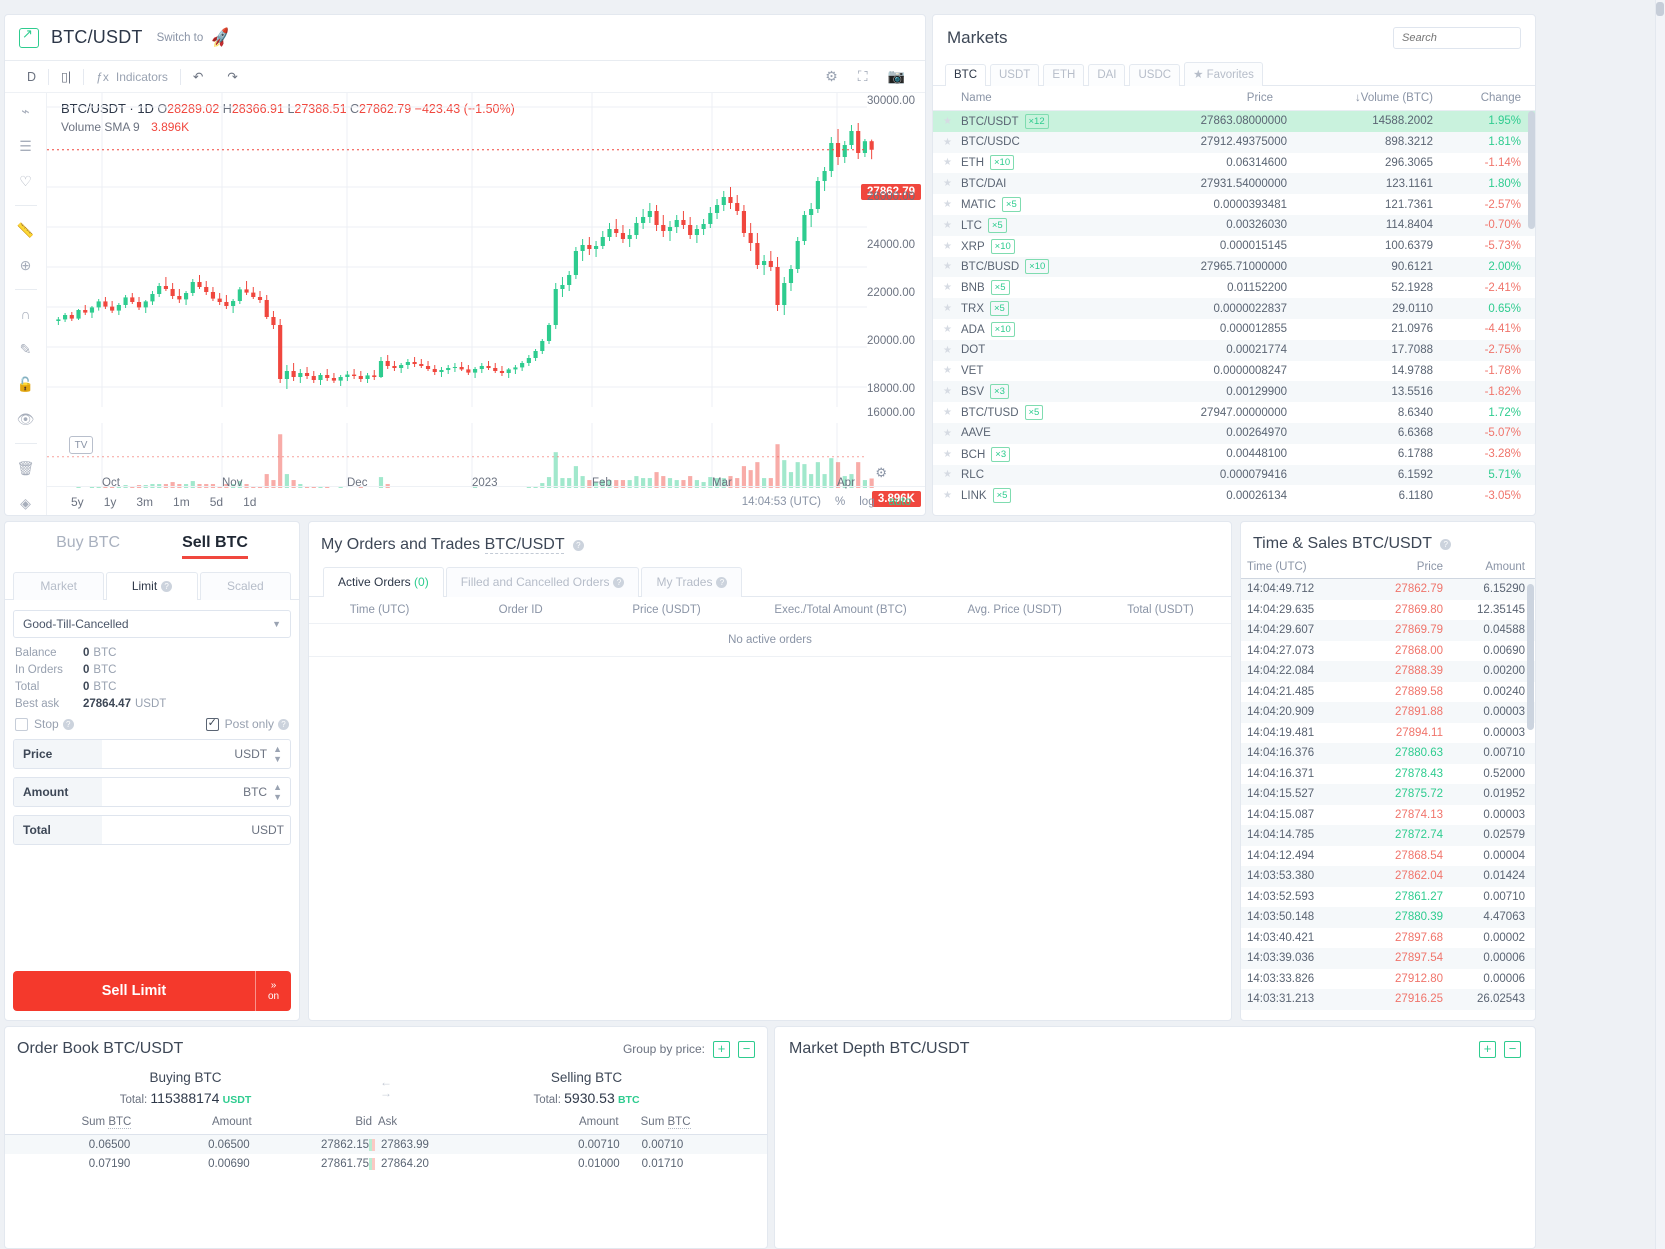 This screenshot has width=1665, height=1249. I want to click on eye-off-icon: 👁, so click(26, 419).